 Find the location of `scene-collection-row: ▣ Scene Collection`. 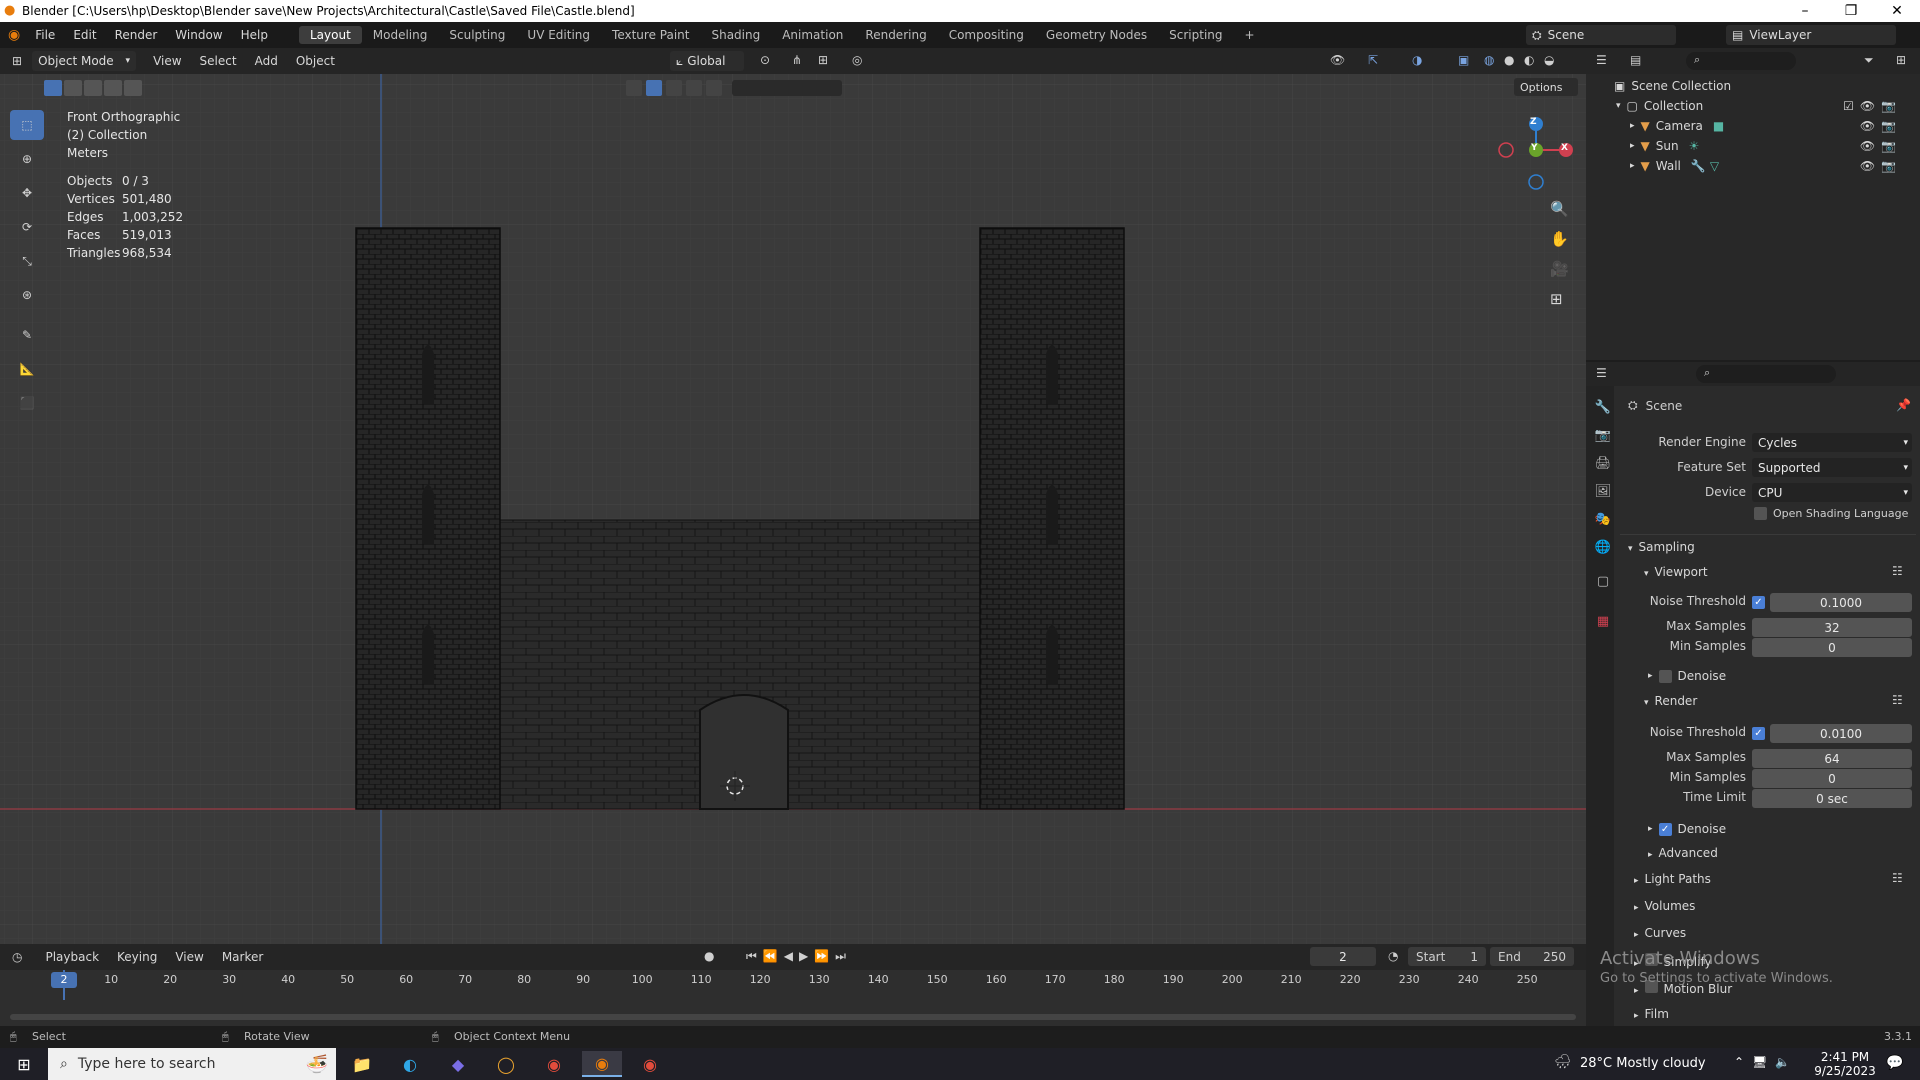

scene-collection-row: ▣ Scene Collection is located at coordinates (1672, 86).